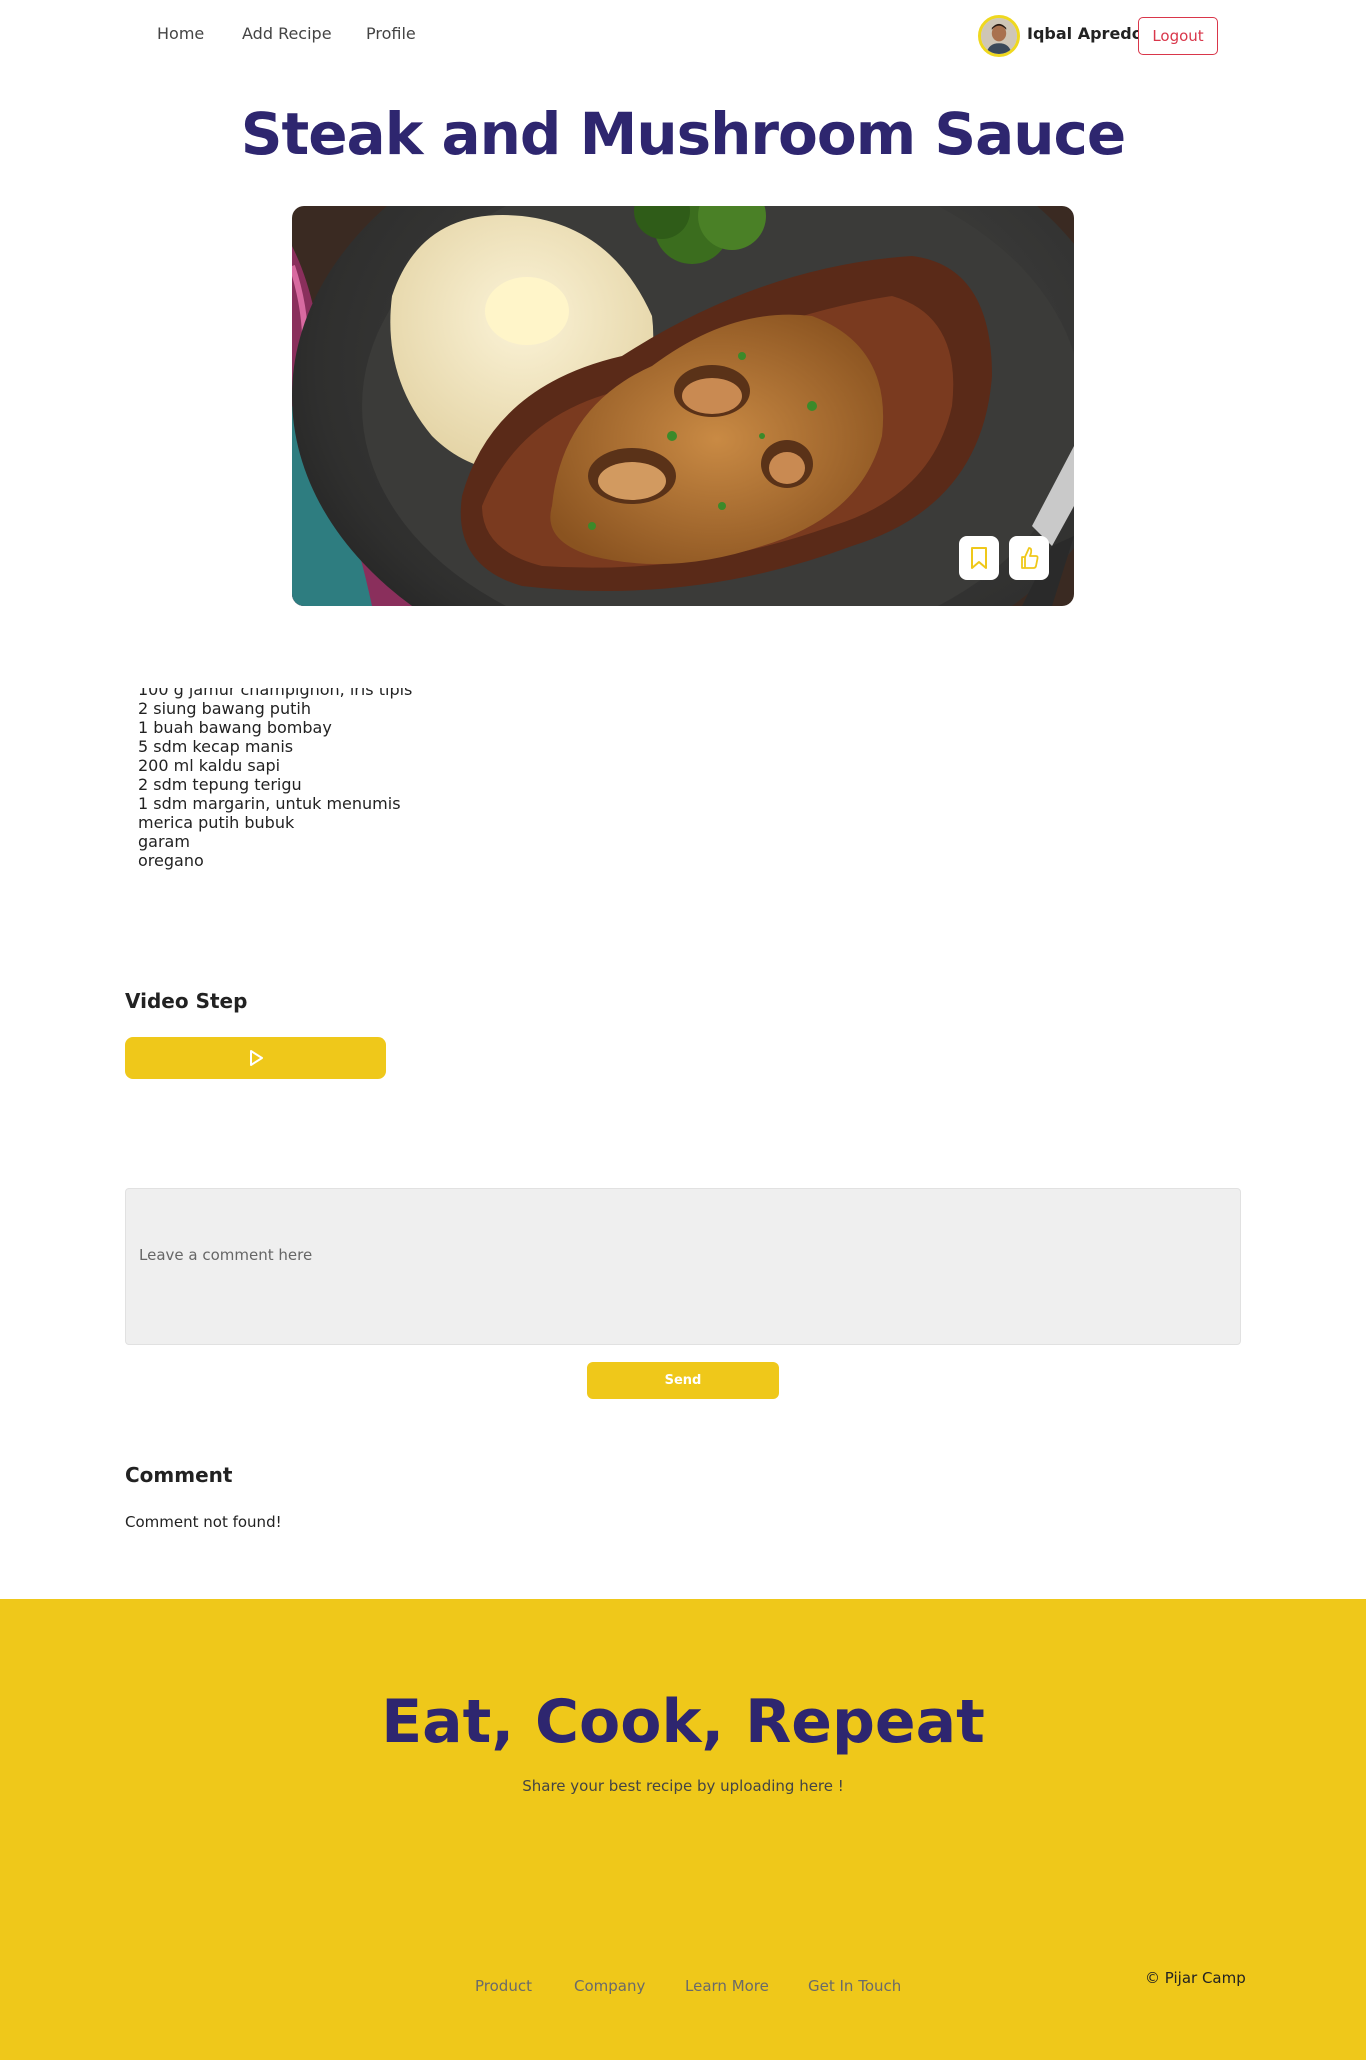 The image size is (1366, 2063). I want to click on comments-empty-message: Comment not found!, so click(203, 1522).